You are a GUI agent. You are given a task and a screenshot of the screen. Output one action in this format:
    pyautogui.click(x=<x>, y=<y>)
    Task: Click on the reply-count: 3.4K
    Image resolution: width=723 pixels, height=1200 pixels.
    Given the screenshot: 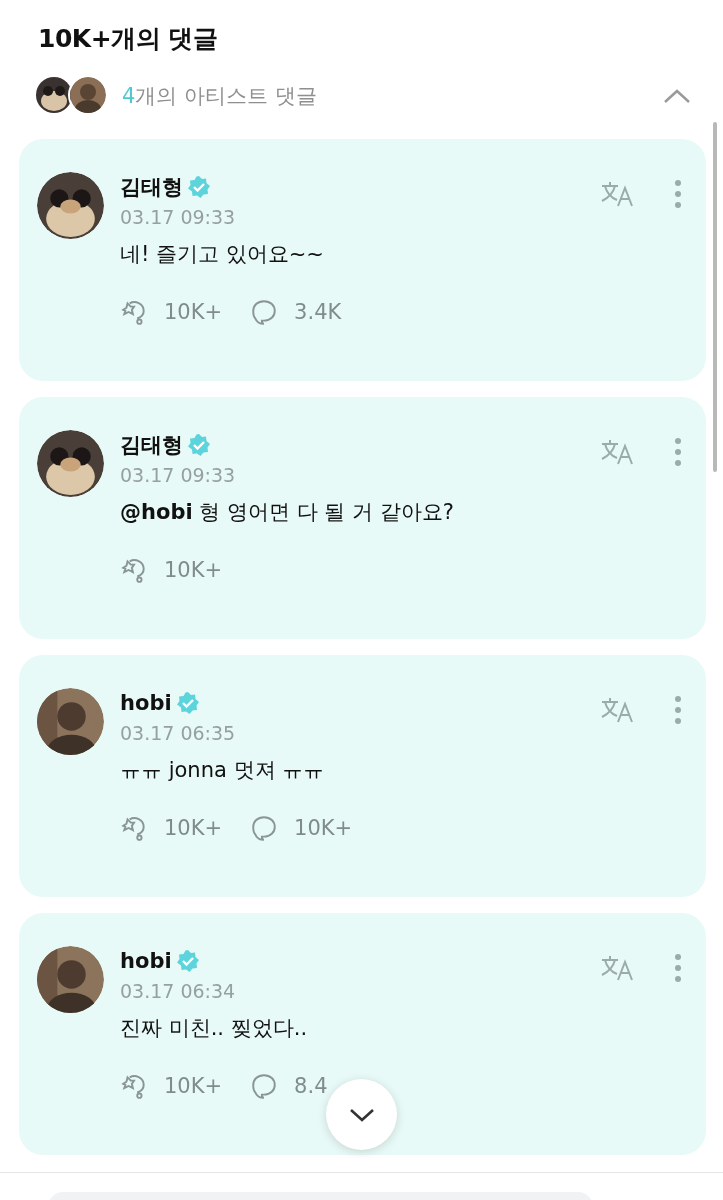 What is the action you would take?
    pyautogui.click(x=318, y=312)
    